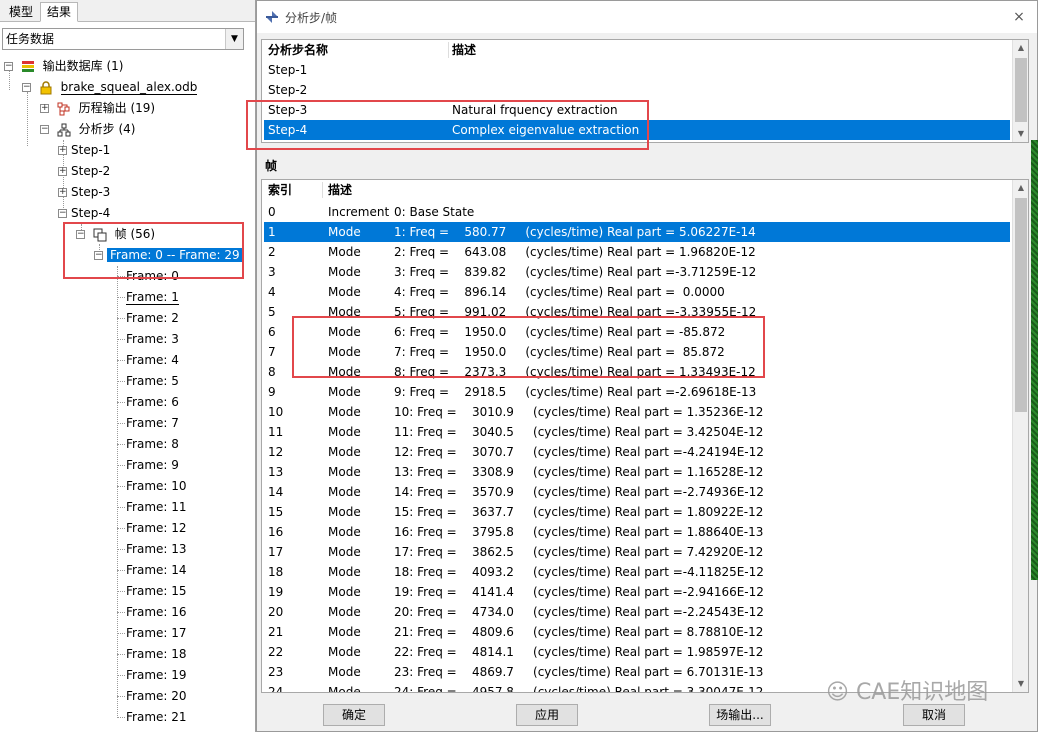  I want to click on wechat-icon: ☺, so click(837, 692).